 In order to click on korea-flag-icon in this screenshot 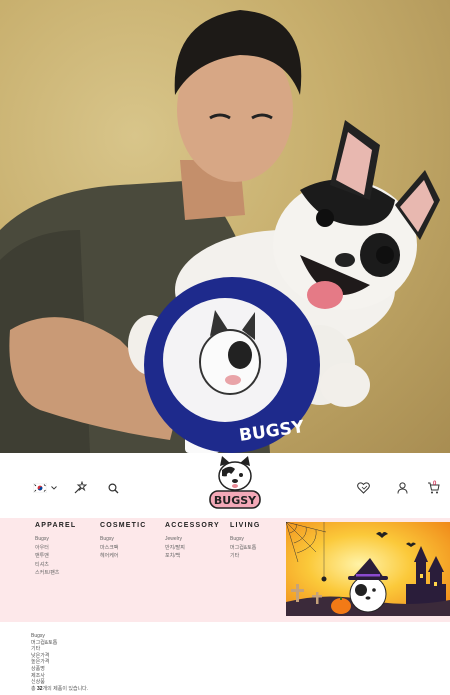, I will do `click(40, 488)`.